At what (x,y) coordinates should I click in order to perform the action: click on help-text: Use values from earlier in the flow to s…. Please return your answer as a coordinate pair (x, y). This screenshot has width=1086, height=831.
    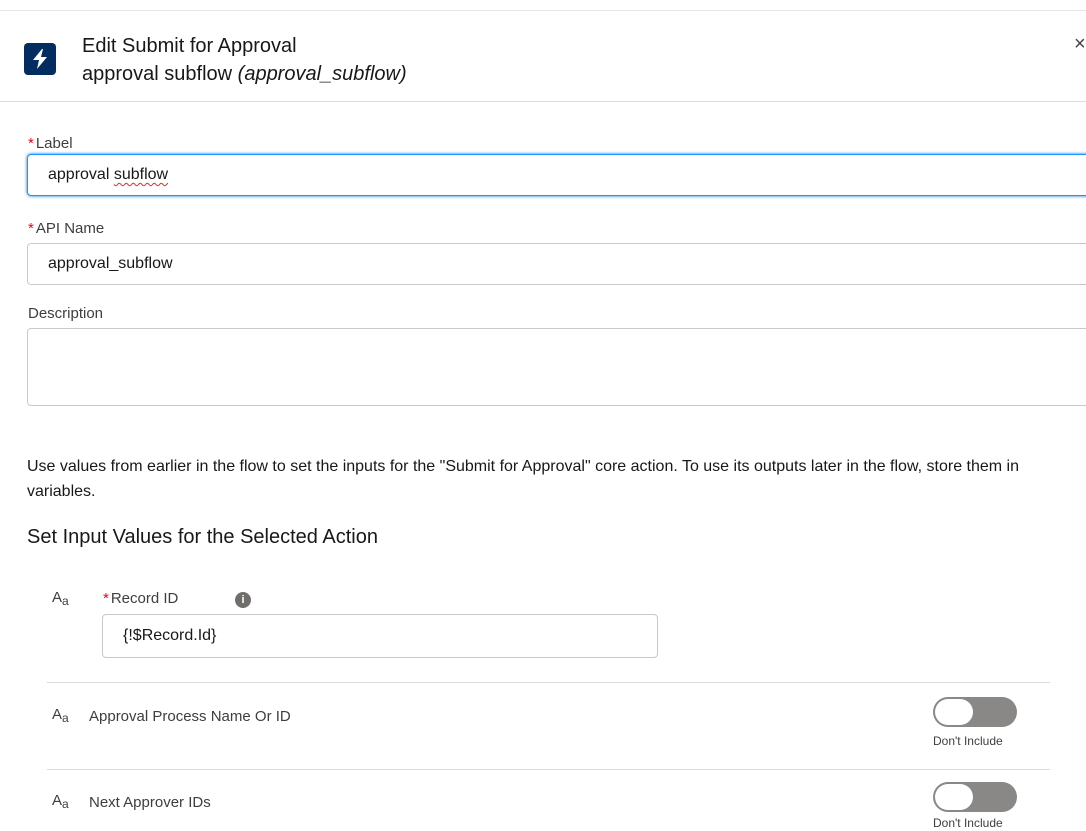
    Looking at the image, I should click on (523, 479).